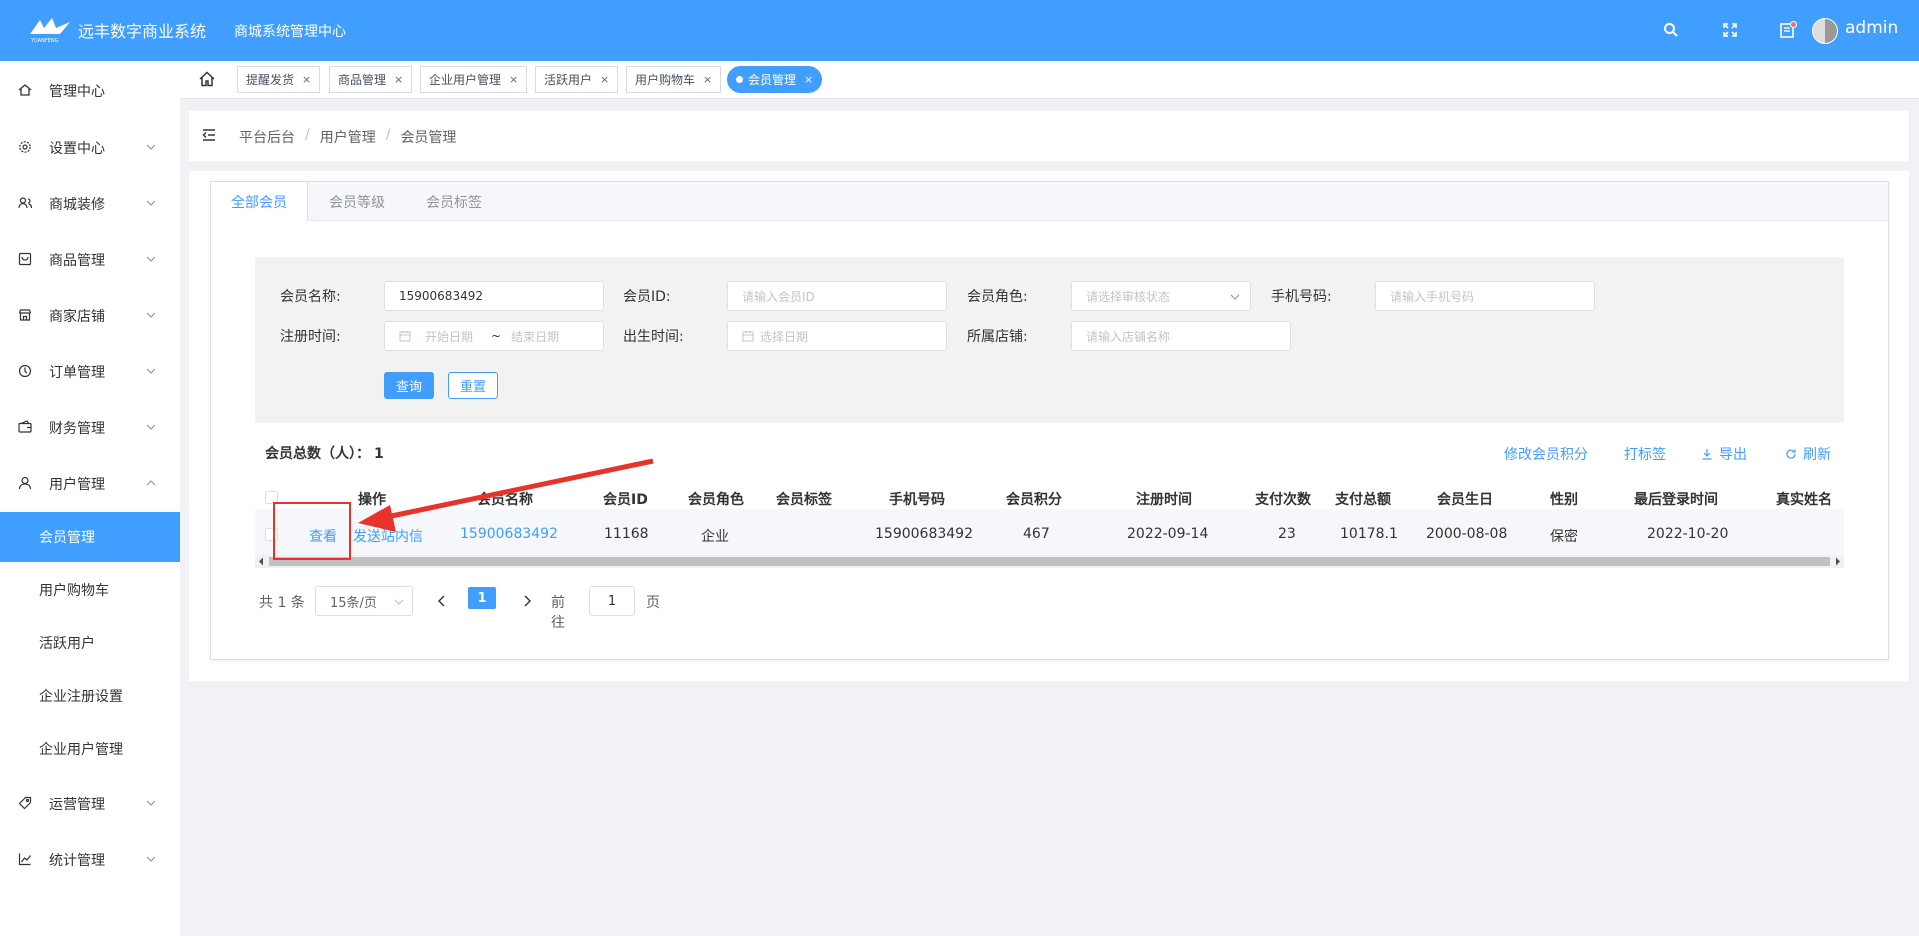 This screenshot has width=1919, height=936. I want to click on store-input: 请输入店铺名称, so click(1181, 336).